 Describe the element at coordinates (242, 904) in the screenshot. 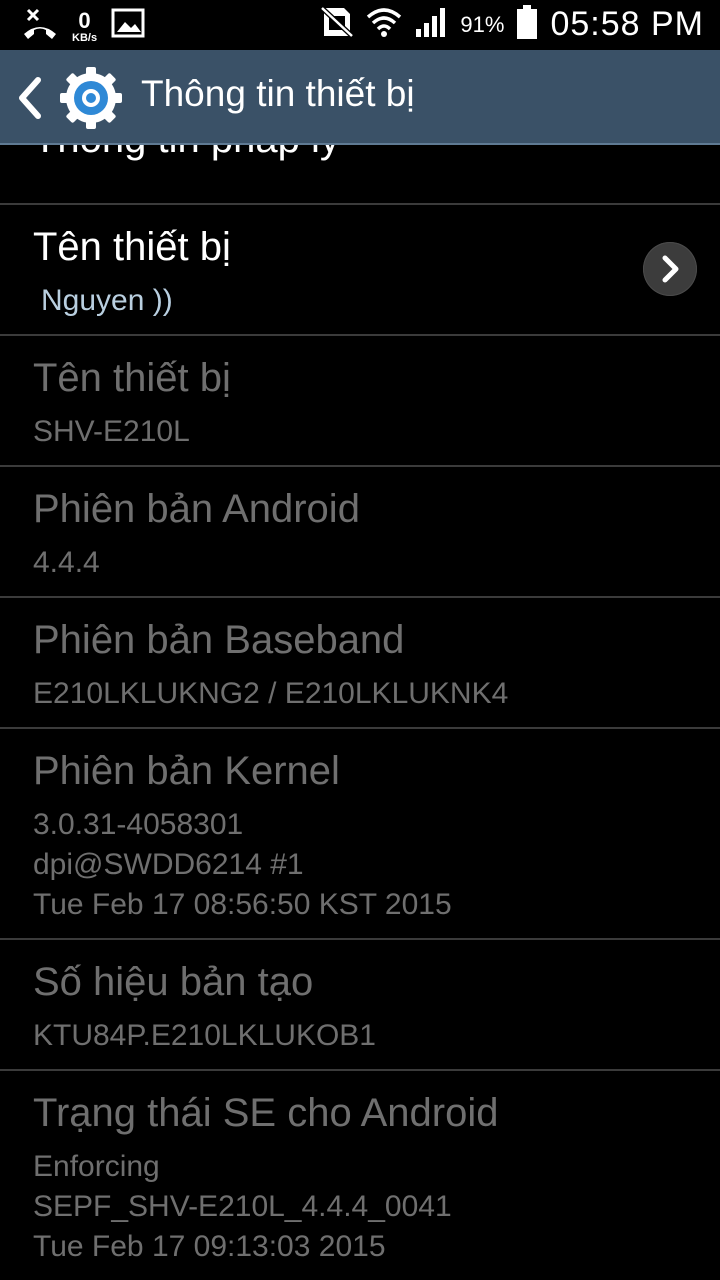

I see `list-item-summary-line: Tue Feb 17 08:56:50 KST 2015` at that location.